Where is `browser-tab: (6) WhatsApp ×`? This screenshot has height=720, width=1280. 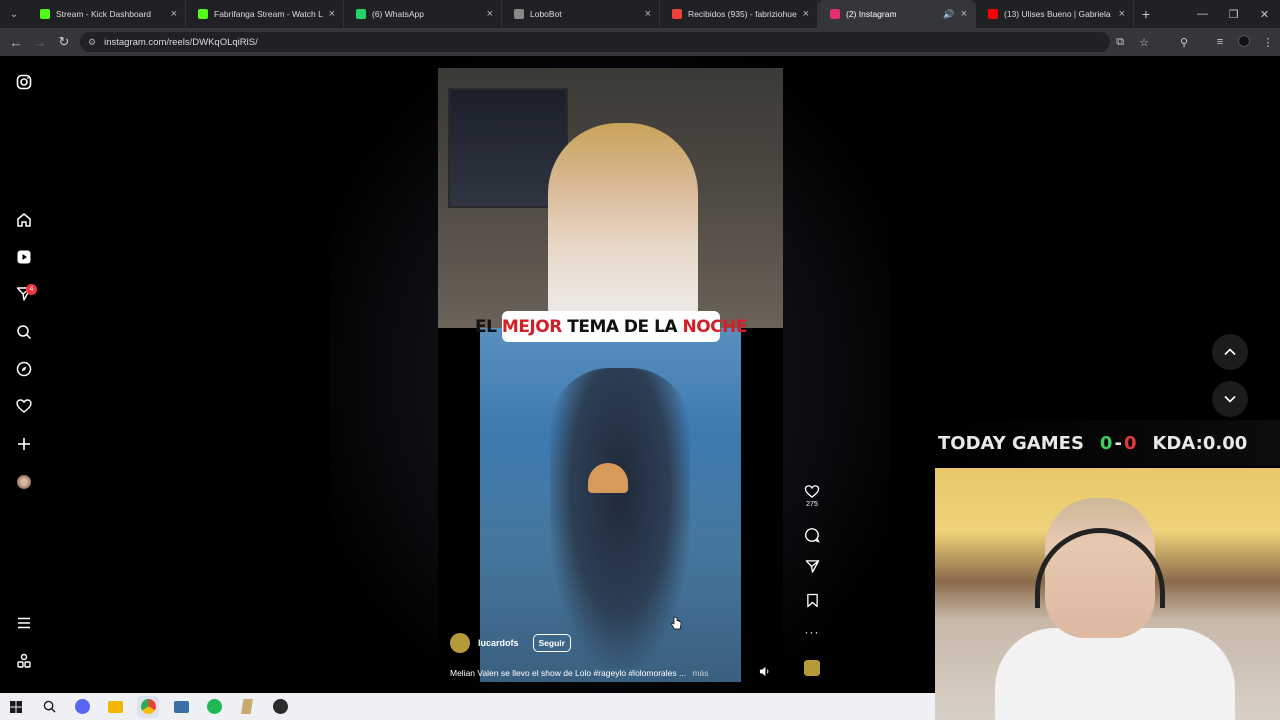 browser-tab: (6) WhatsApp × is located at coordinates (423, 14).